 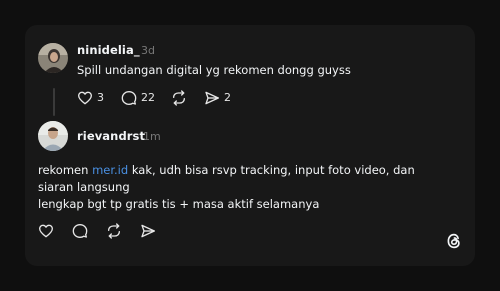 What do you see at coordinates (148, 50) in the screenshot?
I see `post-time: 3d` at bounding box center [148, 50].